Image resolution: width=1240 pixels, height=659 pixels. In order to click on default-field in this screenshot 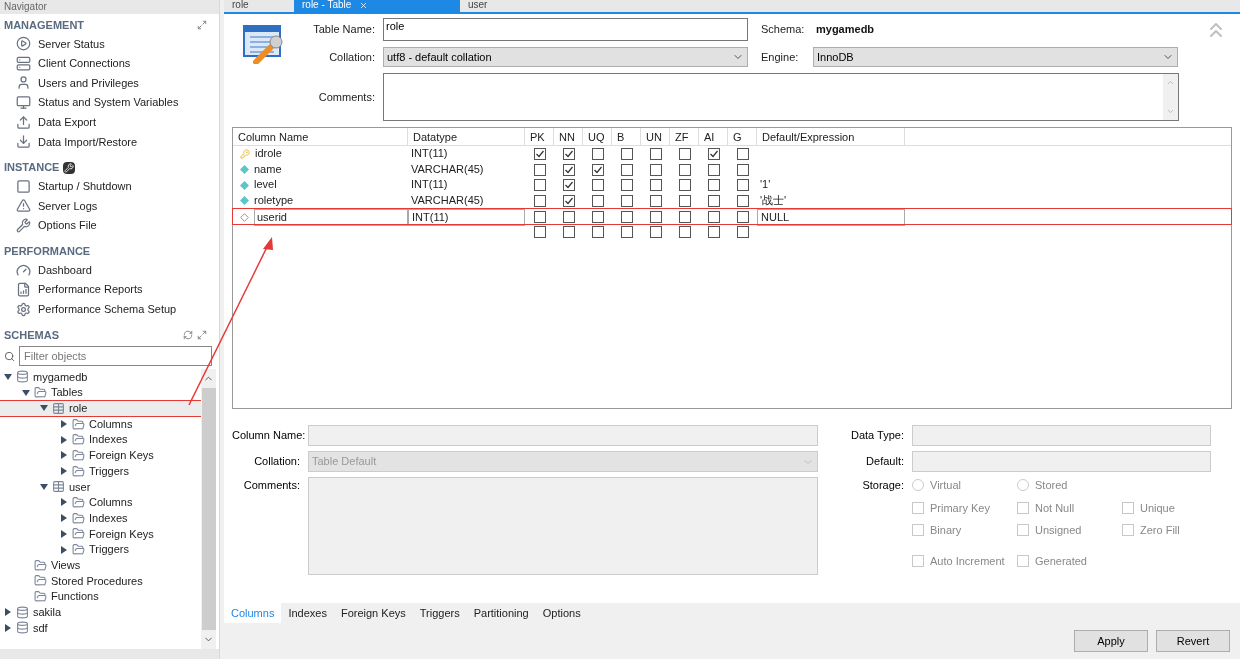, I will do `click(1061, 461)`.